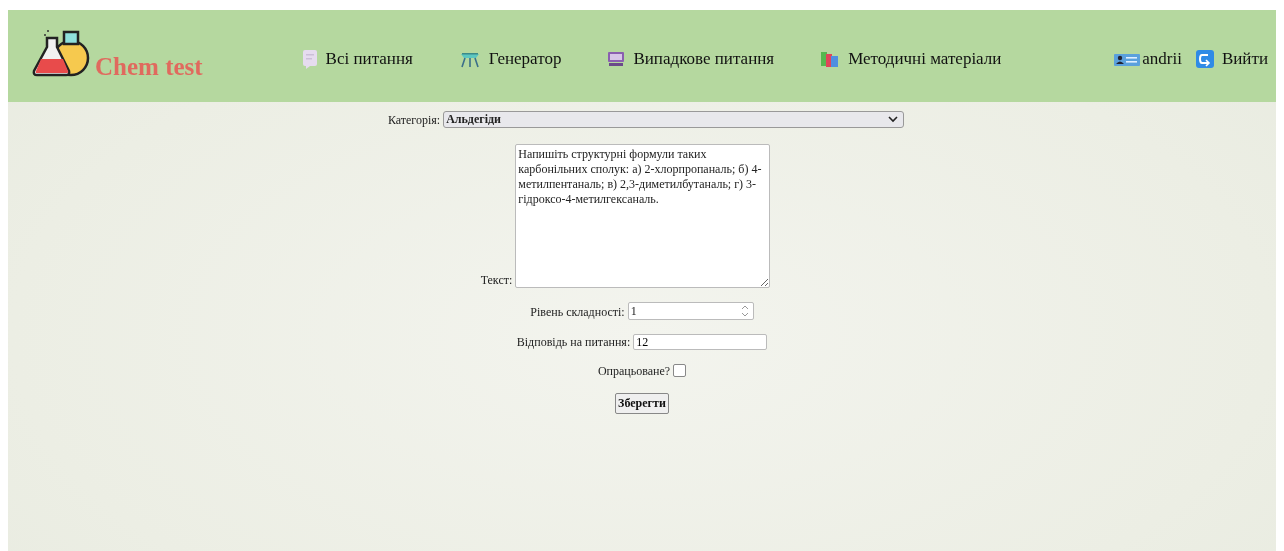  What do you see at coordinates (149, 67) in the screenshot?
I see `logo-text: Chem test` at bounding box center [149, 67].